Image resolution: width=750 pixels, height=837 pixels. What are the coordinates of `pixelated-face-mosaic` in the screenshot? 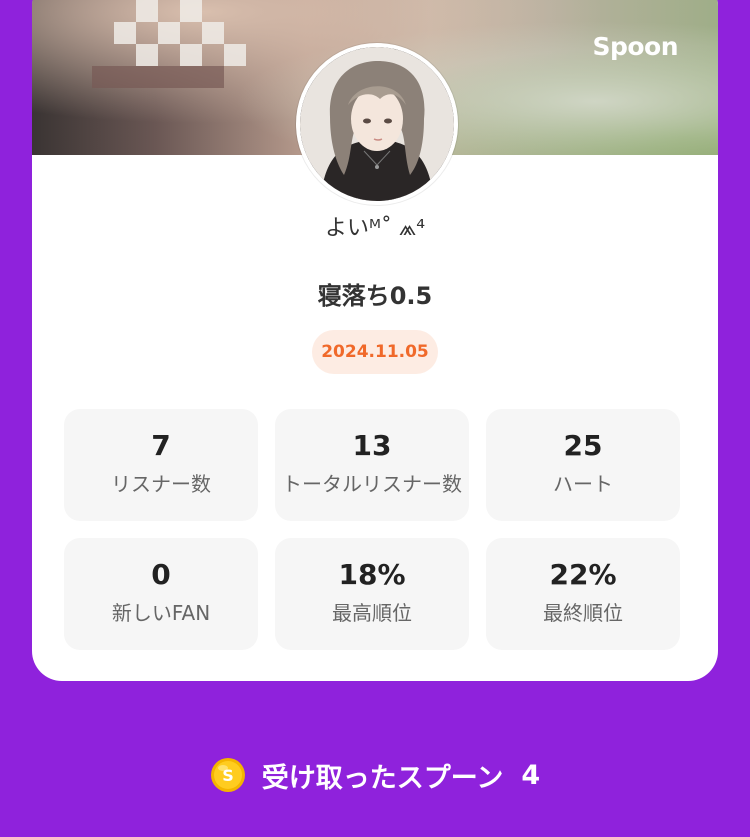 It's located at (192, 75).